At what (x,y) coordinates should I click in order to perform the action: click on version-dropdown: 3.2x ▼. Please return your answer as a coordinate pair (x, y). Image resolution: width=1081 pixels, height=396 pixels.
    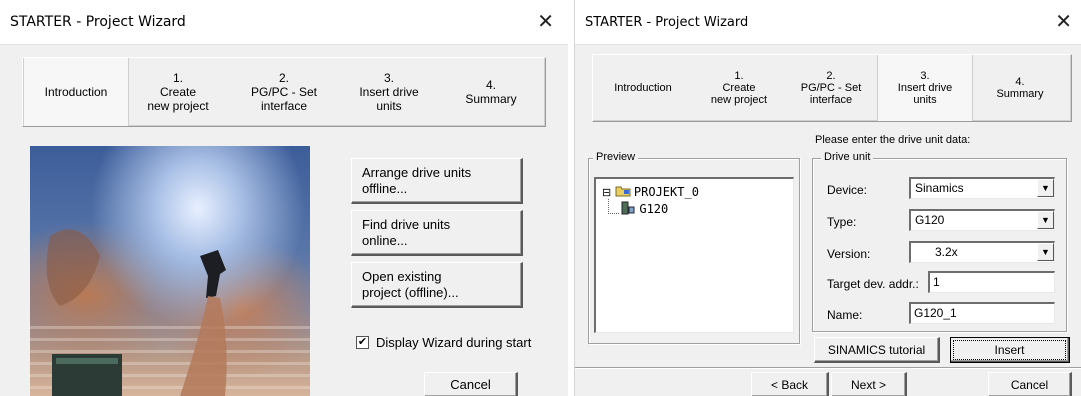
    Looking at the image, I should click on (982, 252).